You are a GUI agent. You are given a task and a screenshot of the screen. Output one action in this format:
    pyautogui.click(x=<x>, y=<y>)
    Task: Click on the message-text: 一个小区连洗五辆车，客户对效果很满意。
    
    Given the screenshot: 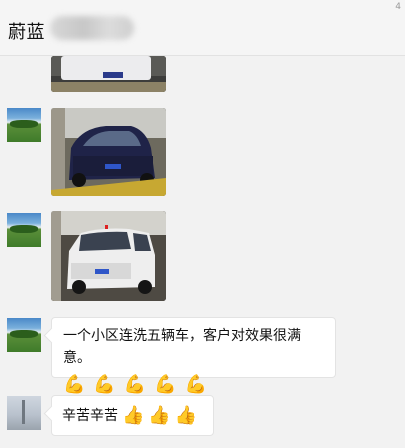 What is the action you would take?
    pyautogui.click(x=182, y=347)
    